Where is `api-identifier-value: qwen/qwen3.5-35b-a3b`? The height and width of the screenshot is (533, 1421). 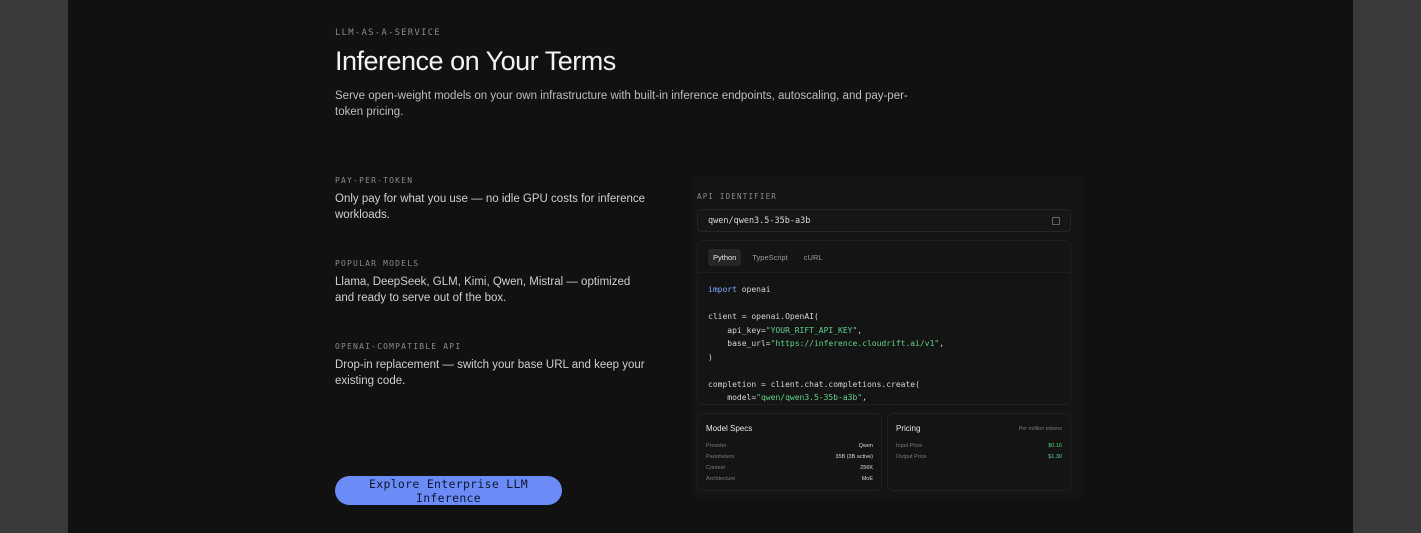
api-identifier-value: qwen/qwen3.5-35b-a3b is located at coordinates (759, 220).